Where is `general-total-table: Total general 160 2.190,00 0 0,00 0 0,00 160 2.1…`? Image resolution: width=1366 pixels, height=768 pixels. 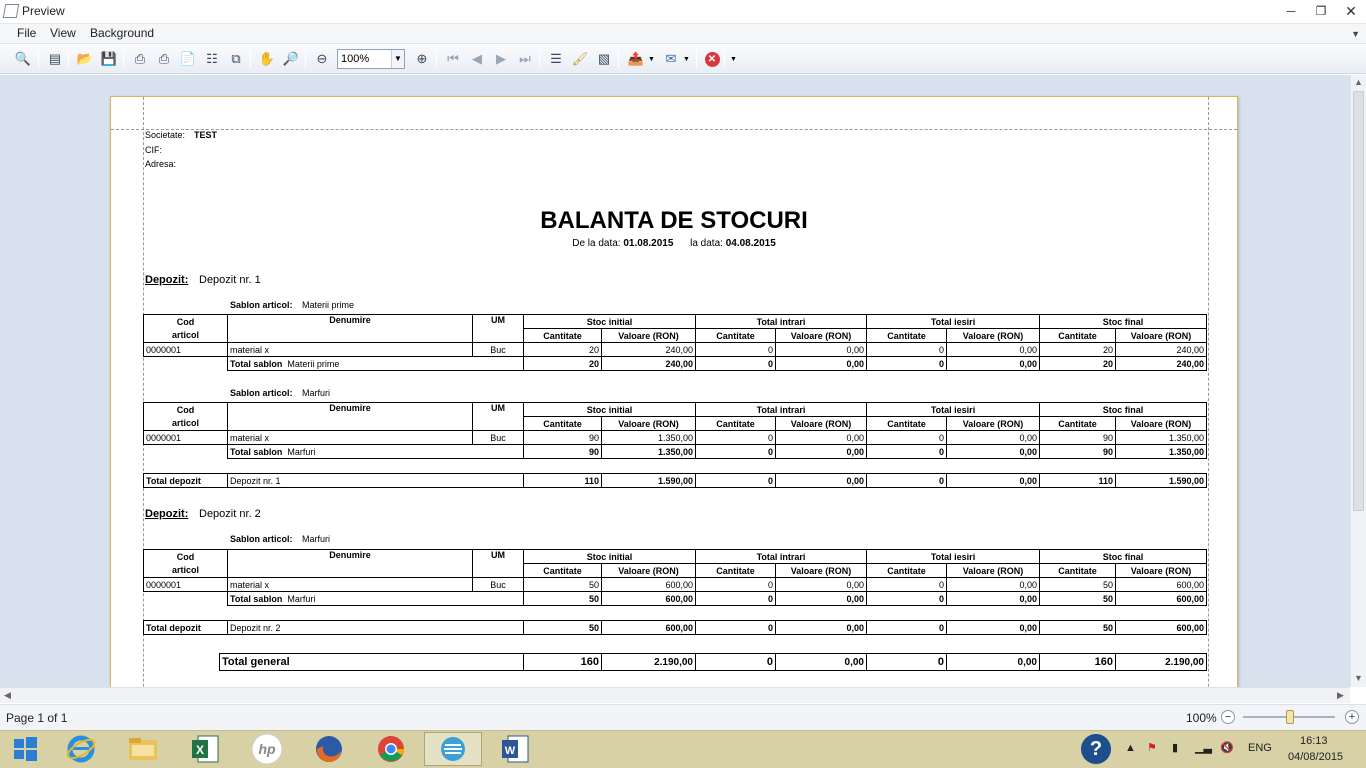 general-total-table: Total general 160 2.190,00 0 0,00 0 0,00 160 2.1… is located at coordinates (713, 662).